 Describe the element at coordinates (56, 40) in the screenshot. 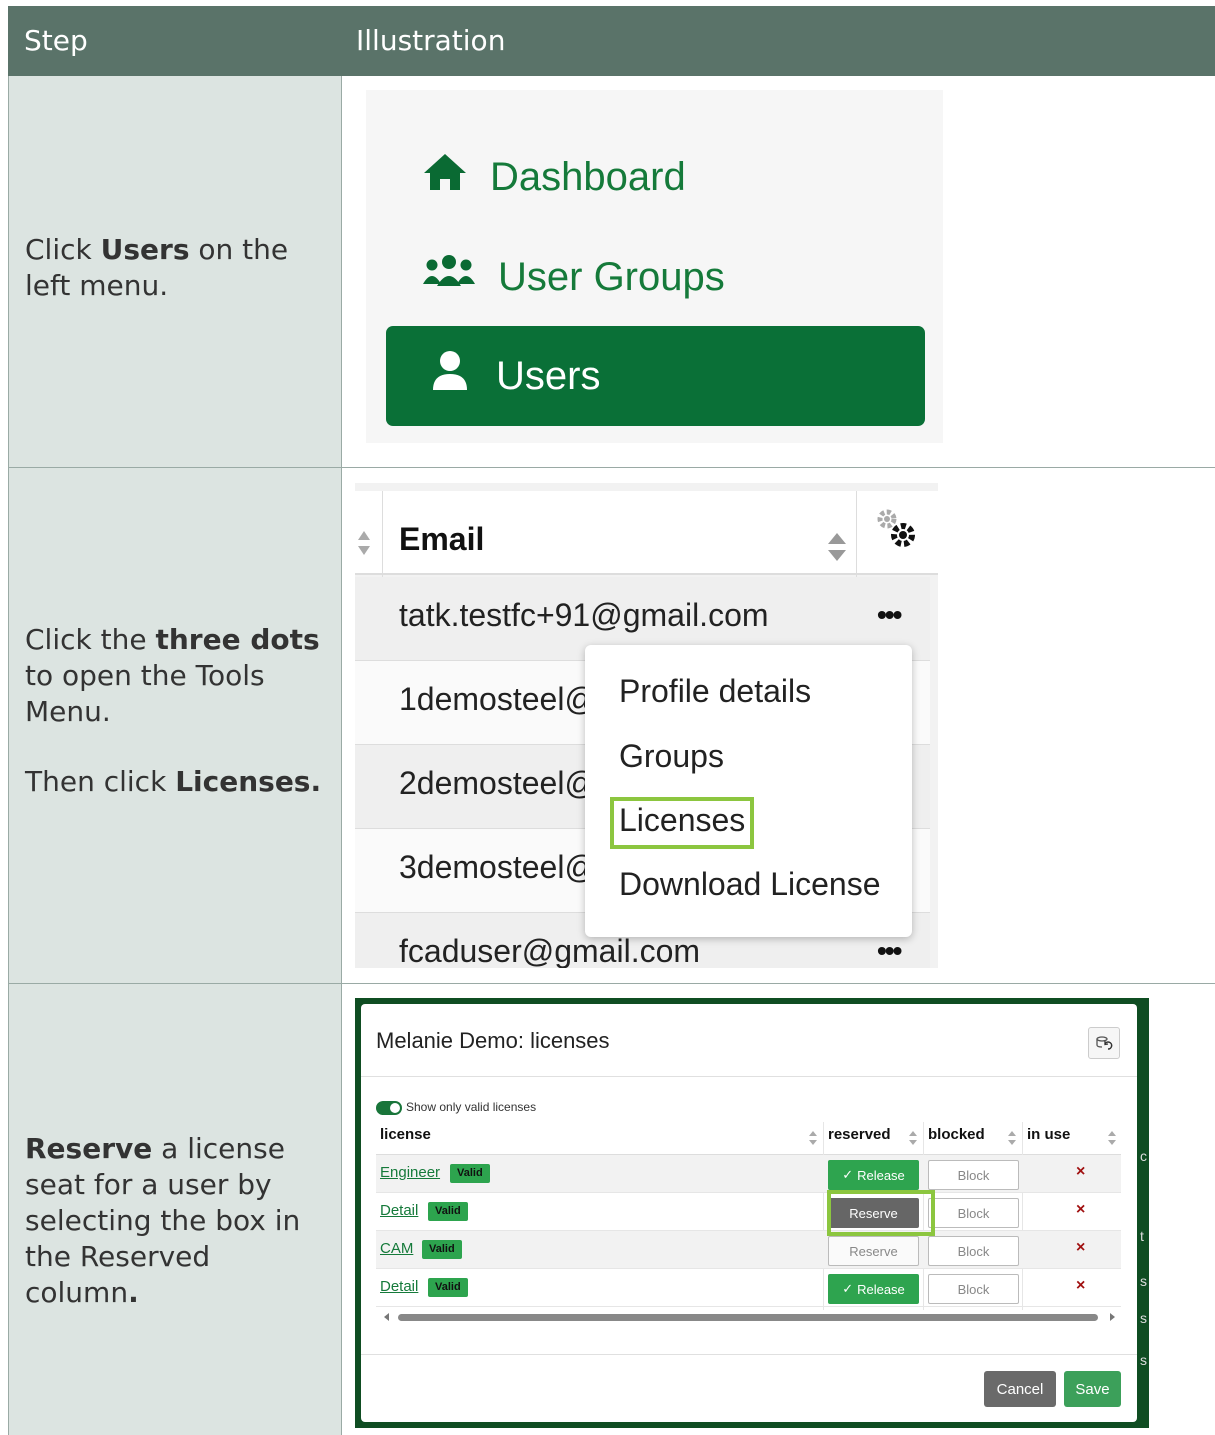

I see `header-step: Step` at that location.